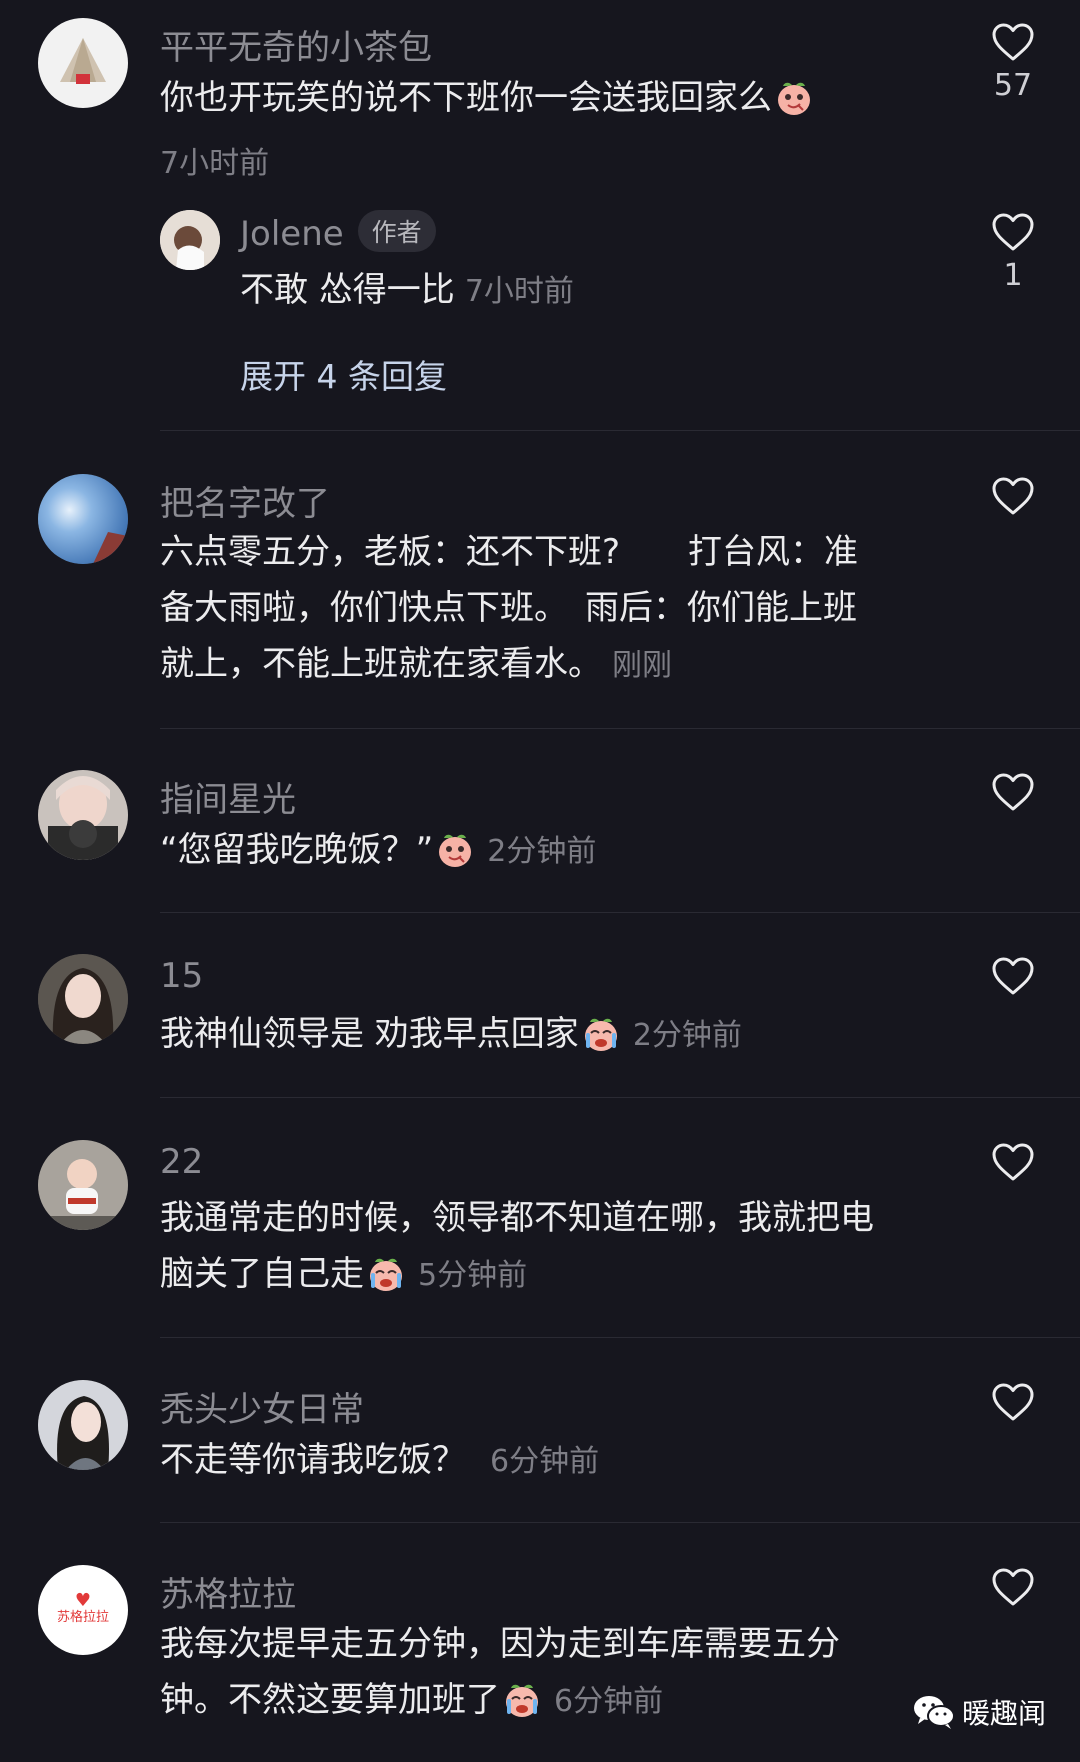 Image resolution: width=1080 pixels, height=1762 pixels. What do you see at coordinates (509, 552) in the screenshot?
I see `comment-line: 六点零五分，老板：还不下班? 打台风：准` at bounding box center [509, 552].